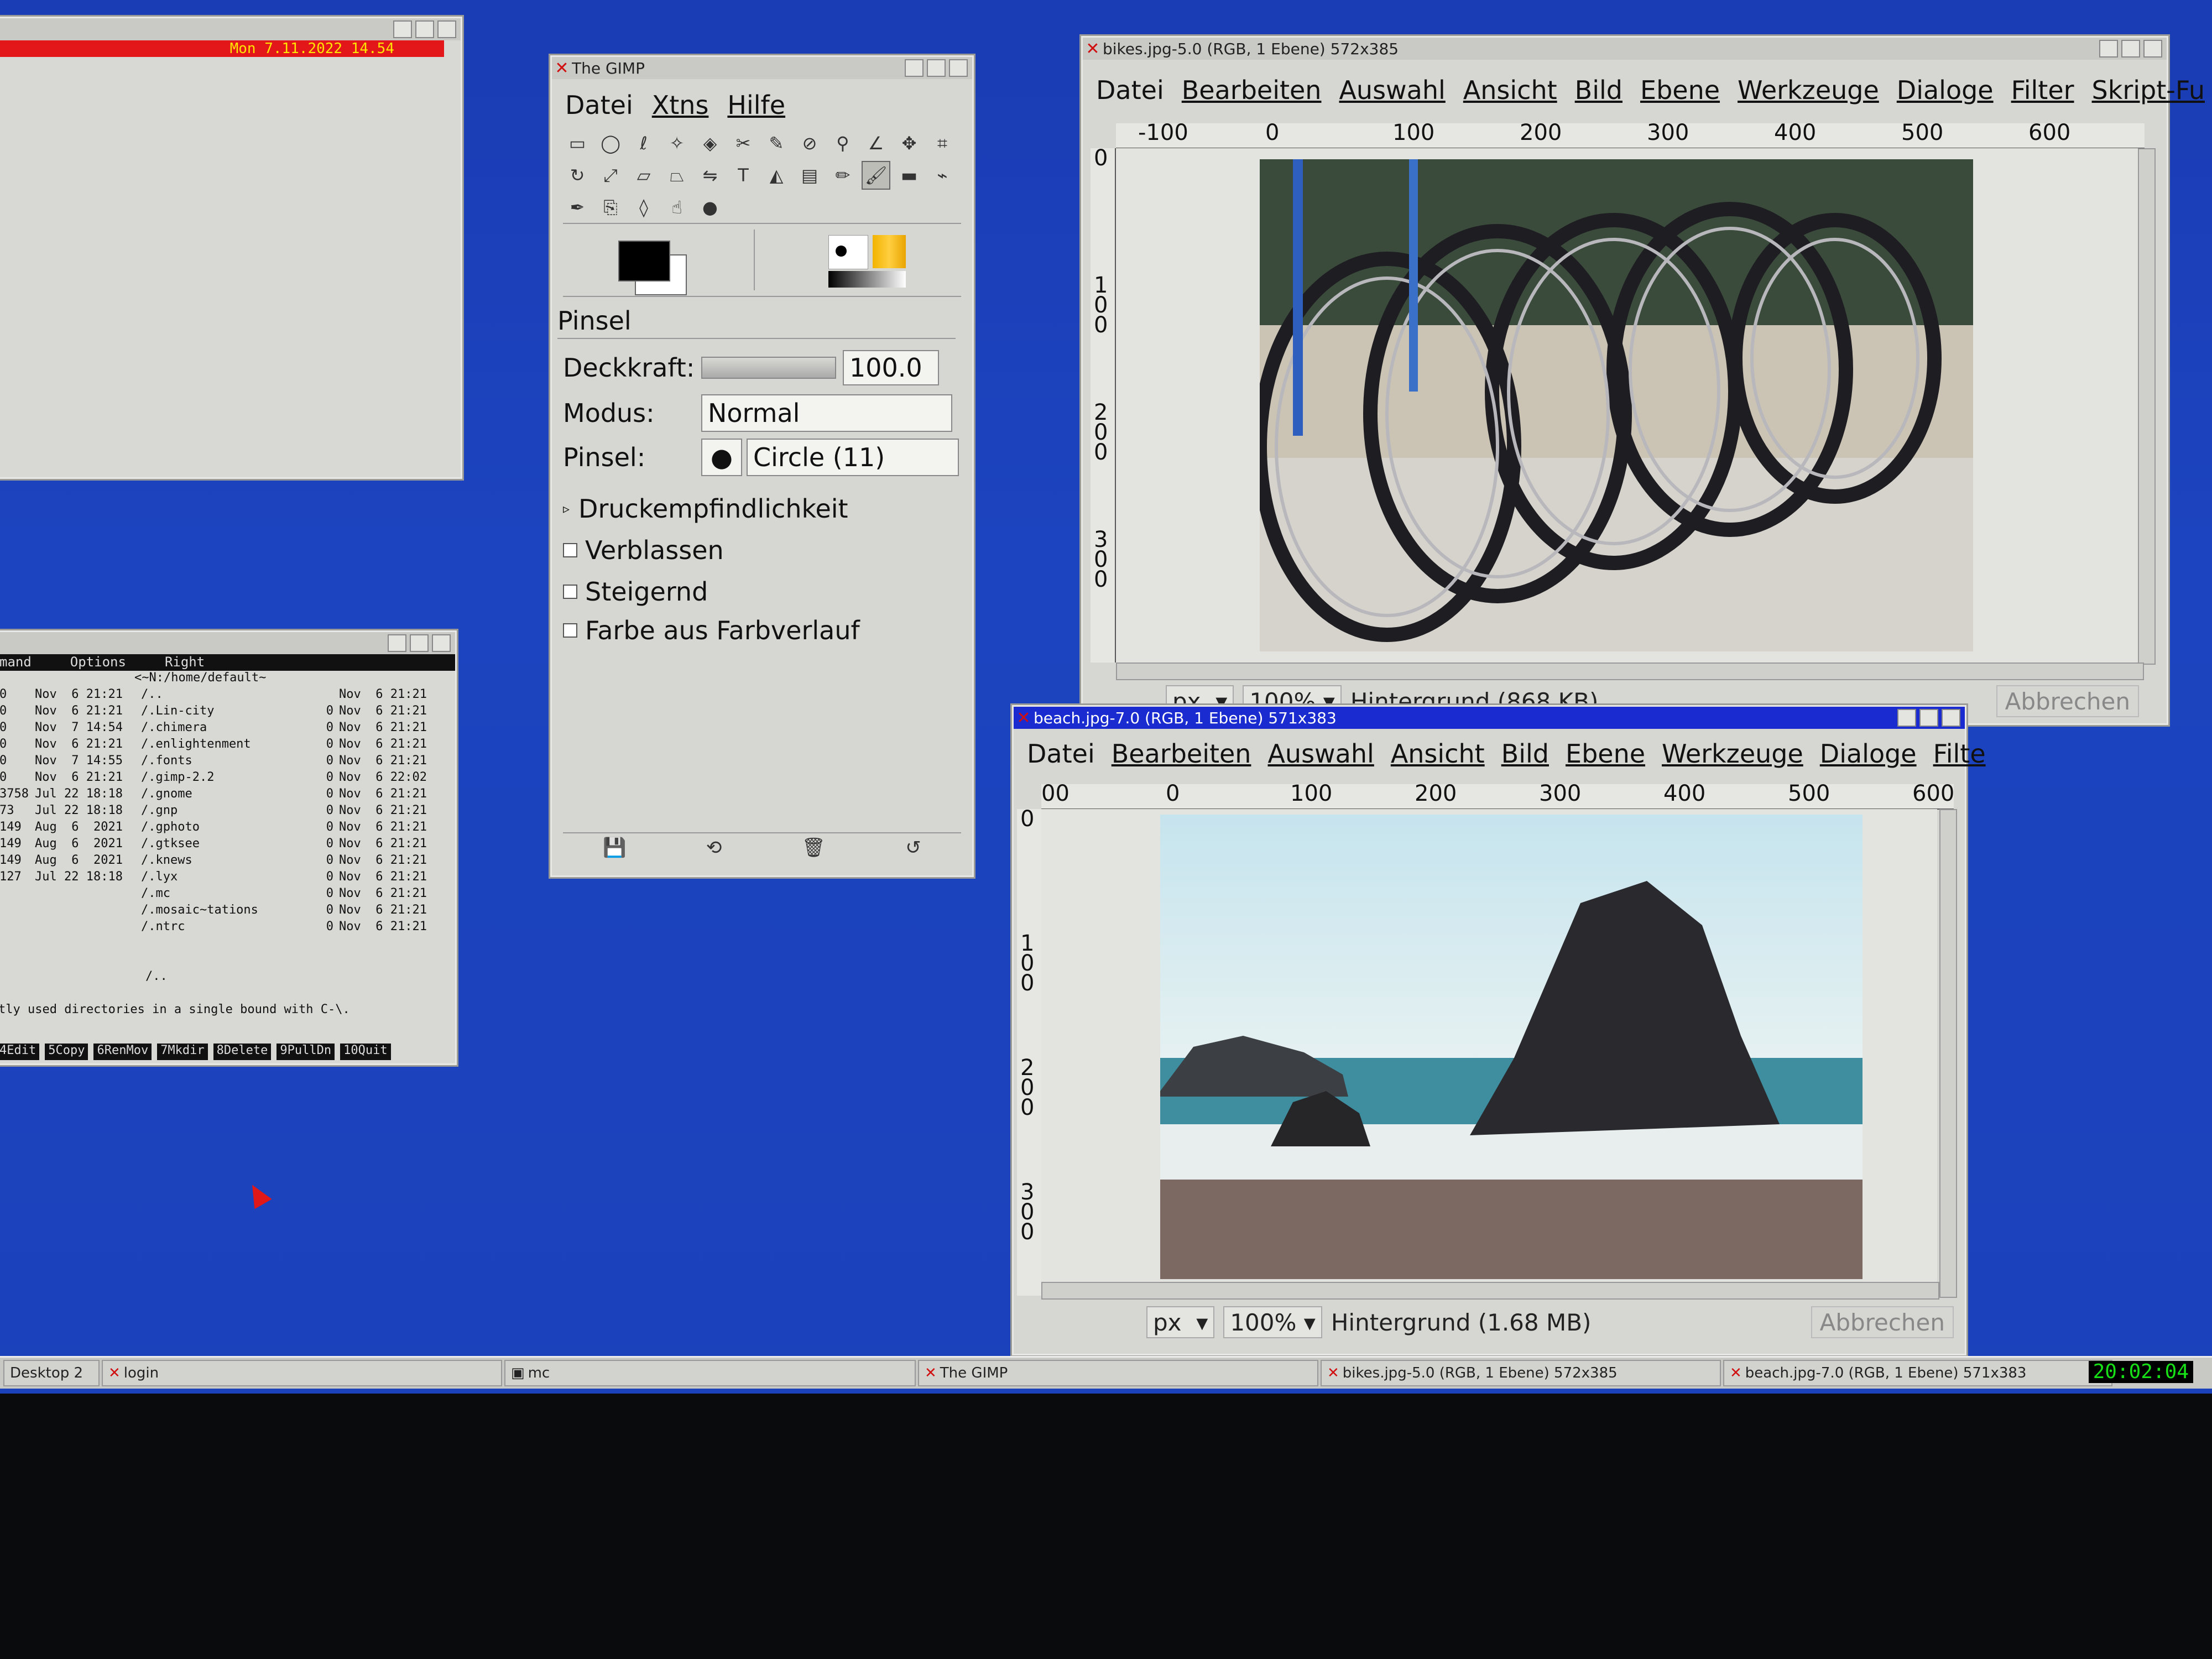 The height and width of the screenshot is (1659, 2212). I want to click on beach-menu-datei: Datei, so click(1061, 754).